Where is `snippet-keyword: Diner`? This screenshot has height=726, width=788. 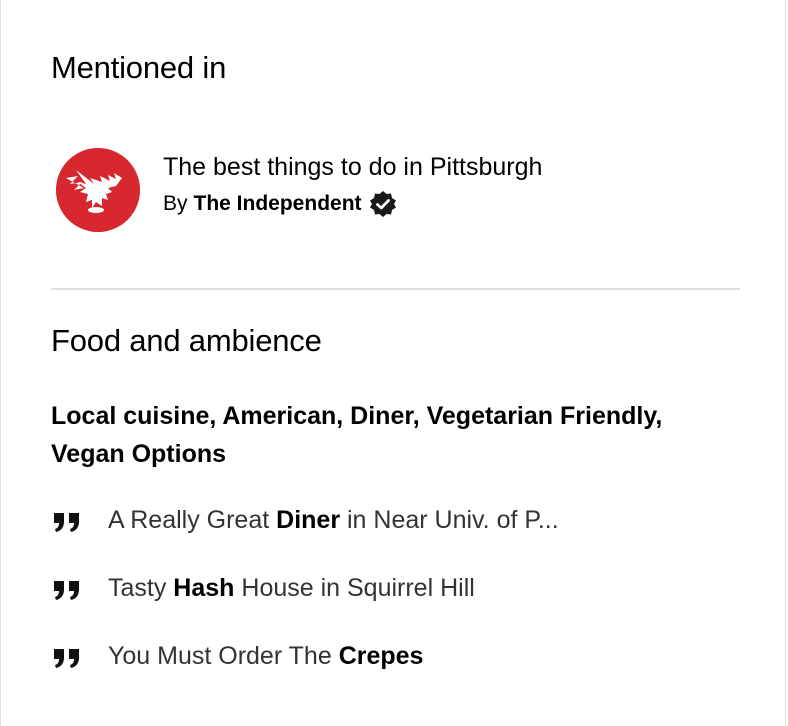 snippet-keyword: Diner is located at coordinates (308, 520).